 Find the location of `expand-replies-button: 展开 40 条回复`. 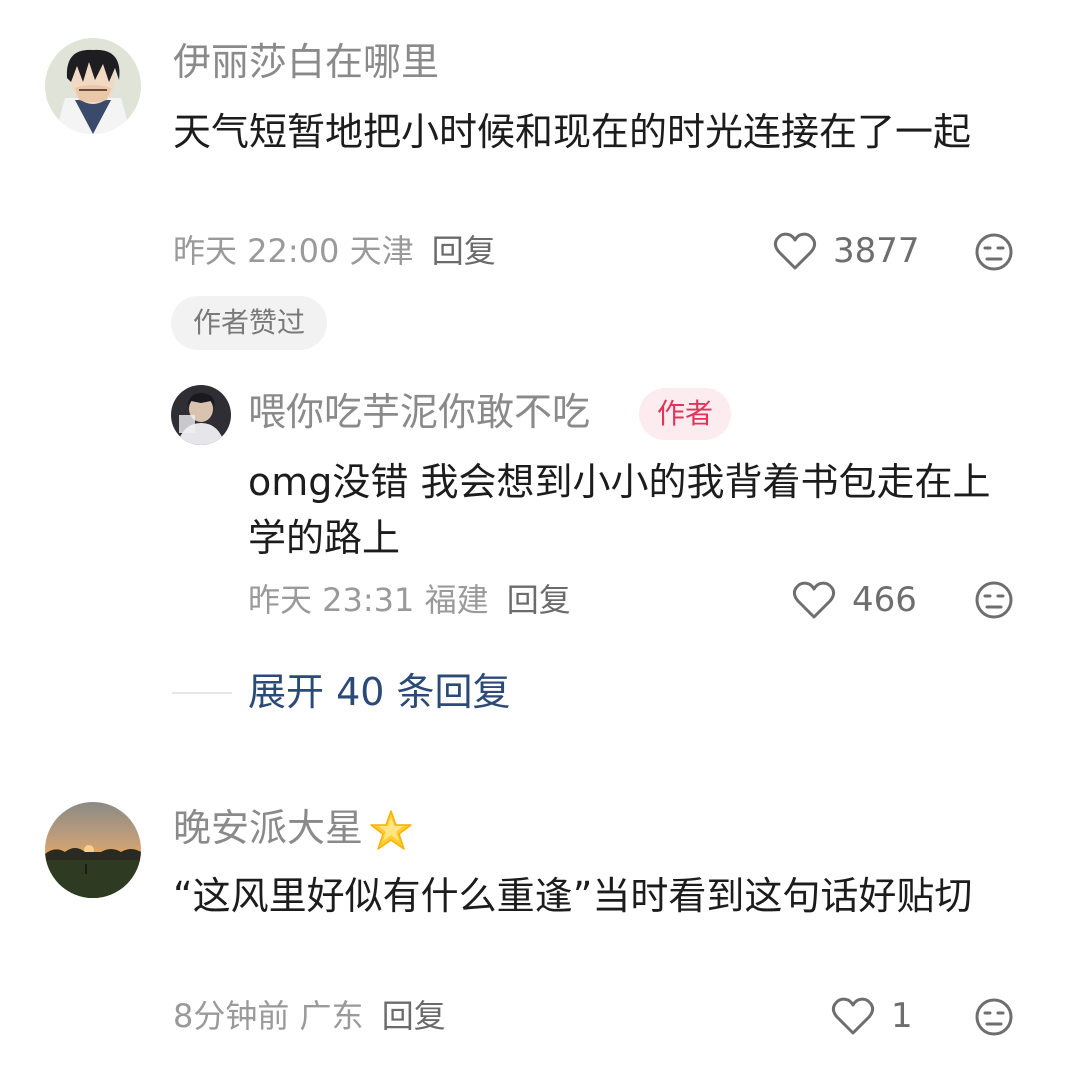

expand-replies-button: 展开 40 条回复 is located at coordinates (379, 692).